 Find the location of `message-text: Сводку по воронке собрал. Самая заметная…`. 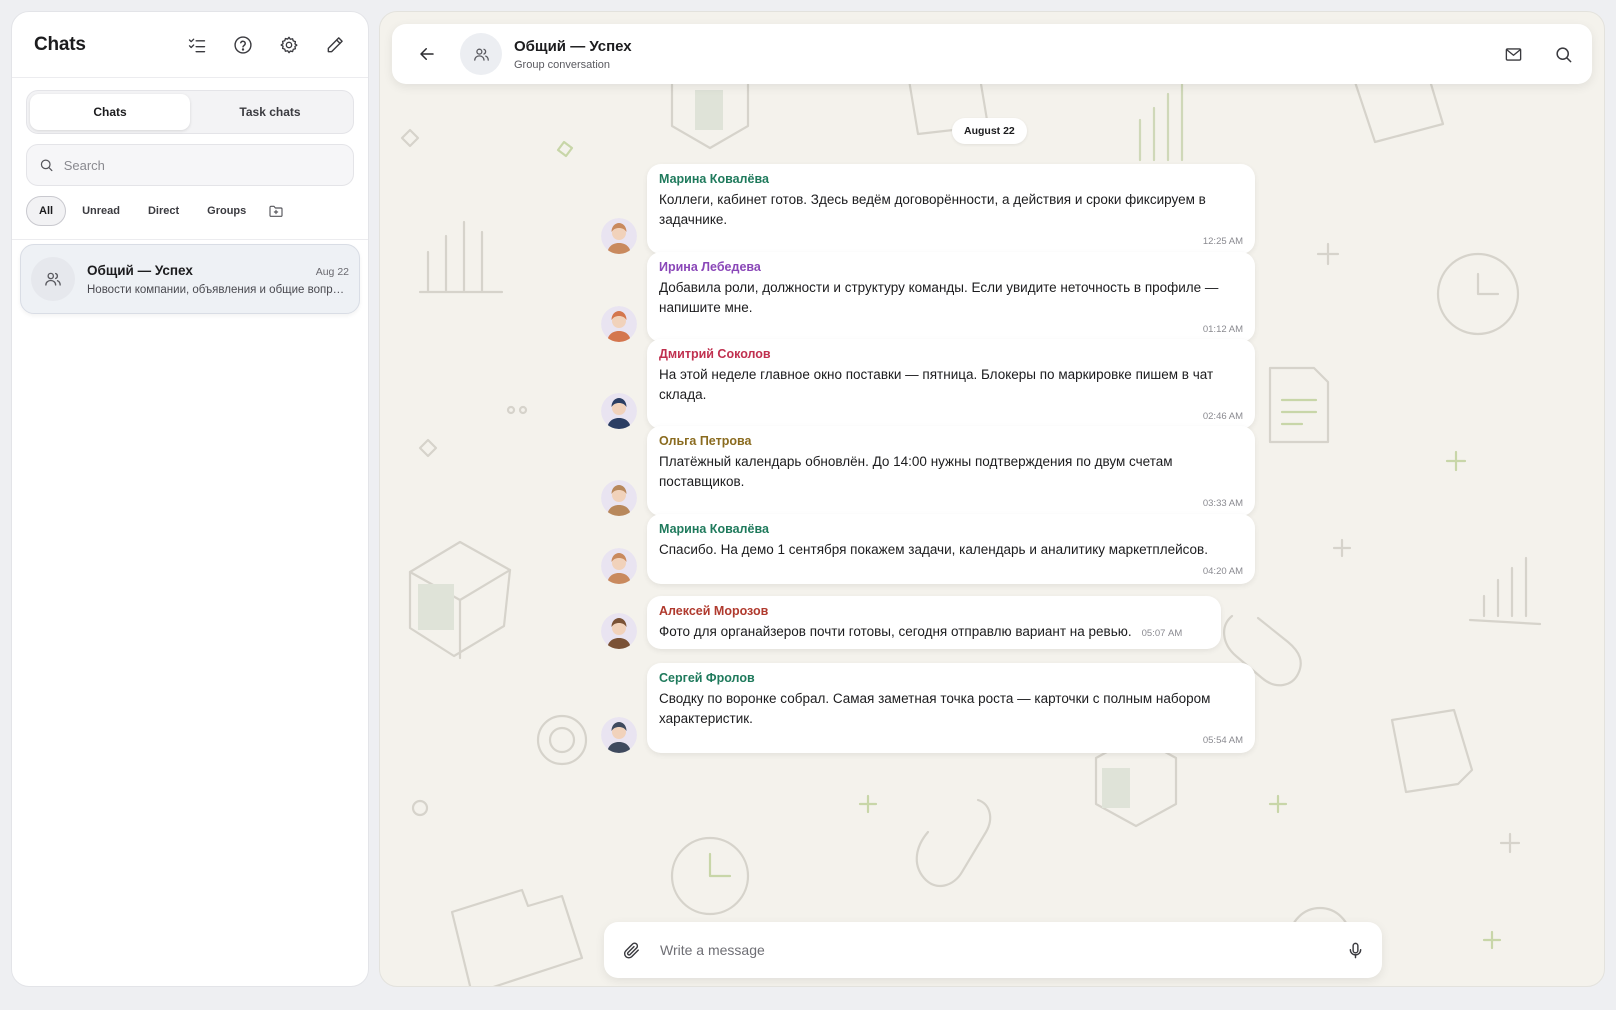

message-text: Сводку по воронке собрал. Самая заметная… is located at coordinates (935, 708).